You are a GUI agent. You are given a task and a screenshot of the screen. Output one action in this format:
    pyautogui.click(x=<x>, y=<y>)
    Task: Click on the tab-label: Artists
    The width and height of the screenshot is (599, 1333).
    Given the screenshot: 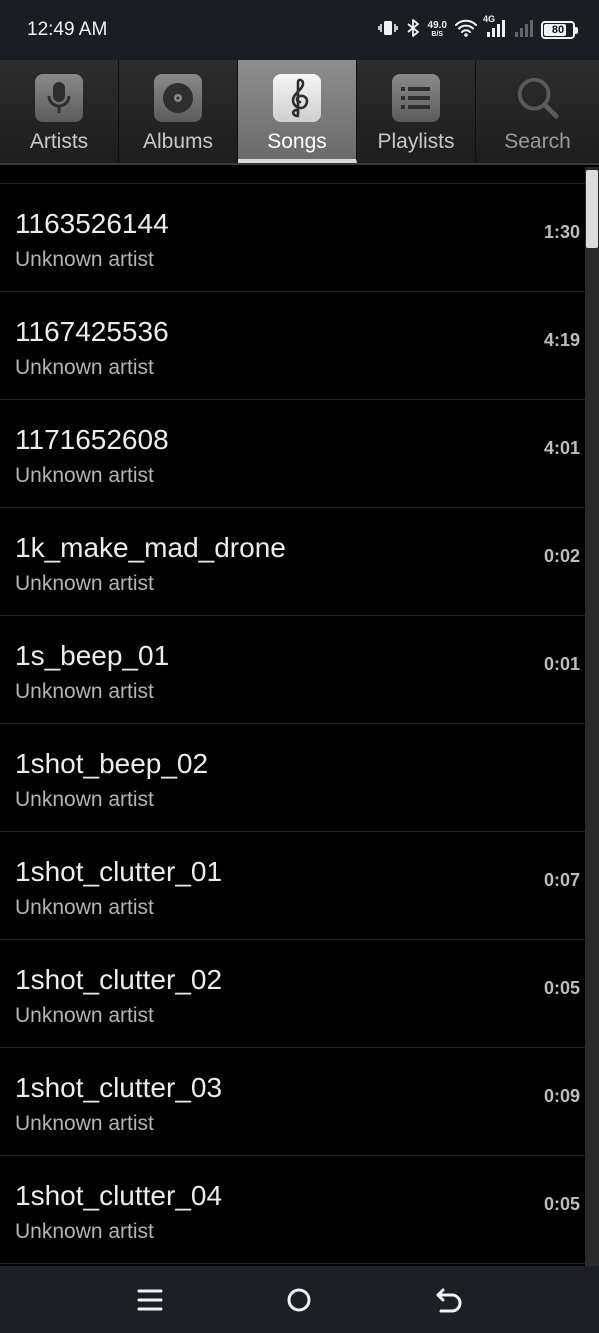 What is the action you would take?
    pyautogui.click(x=59, y=141)
    